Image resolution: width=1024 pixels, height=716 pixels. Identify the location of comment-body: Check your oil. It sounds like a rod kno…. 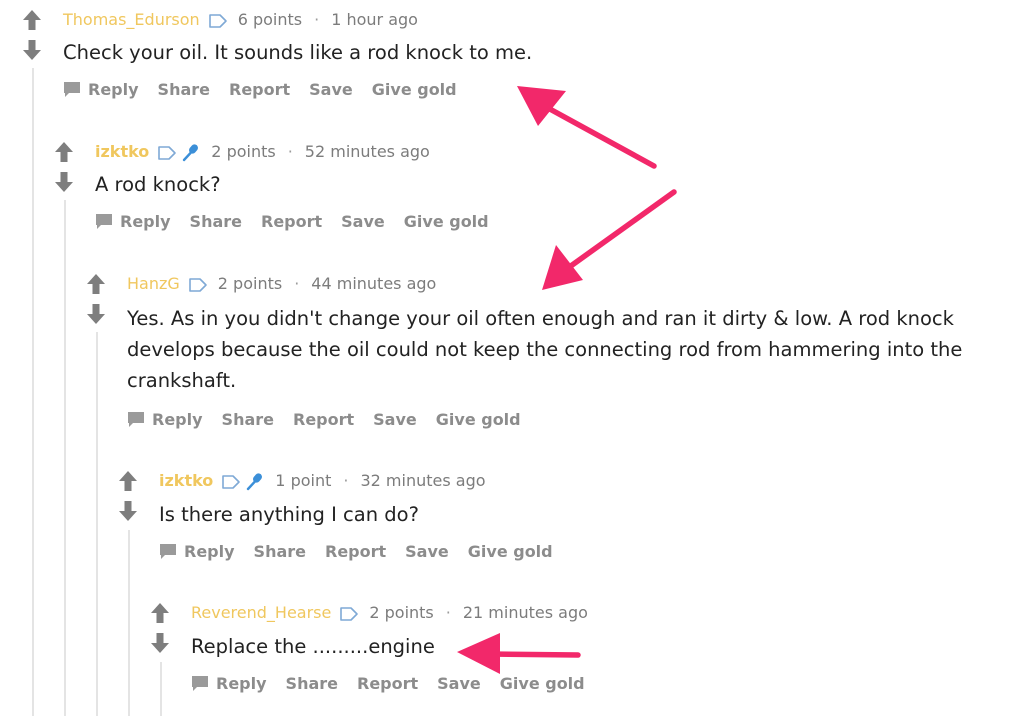
(298, 52).